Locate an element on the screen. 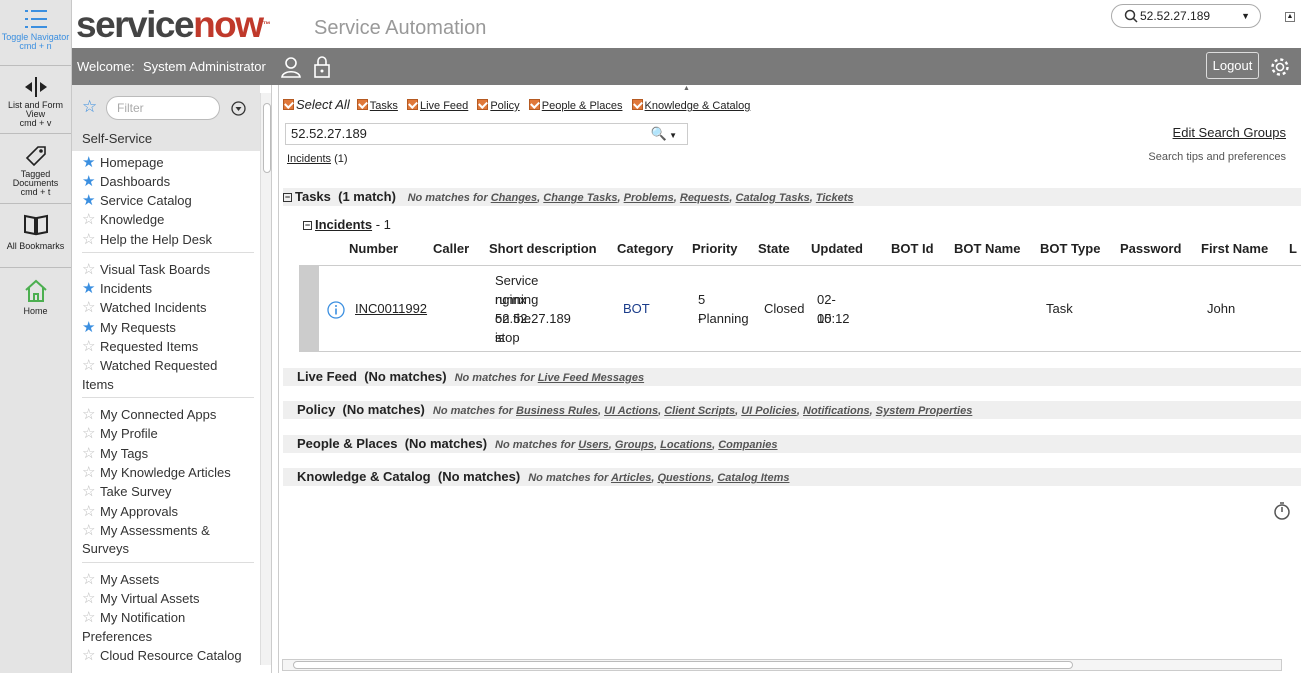 The height and width of the screenshot is (673, 1301). no-match-link: Client Scripts is located at coordinates (699, 411).